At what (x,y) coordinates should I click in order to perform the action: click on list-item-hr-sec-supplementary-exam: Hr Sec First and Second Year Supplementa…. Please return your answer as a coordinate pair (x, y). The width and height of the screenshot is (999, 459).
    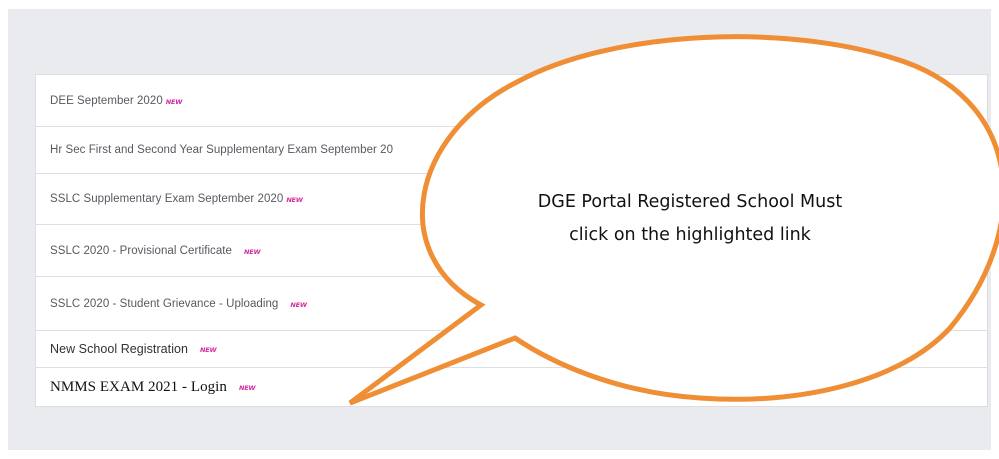
    Looking at the image, I should click on (511, 150).